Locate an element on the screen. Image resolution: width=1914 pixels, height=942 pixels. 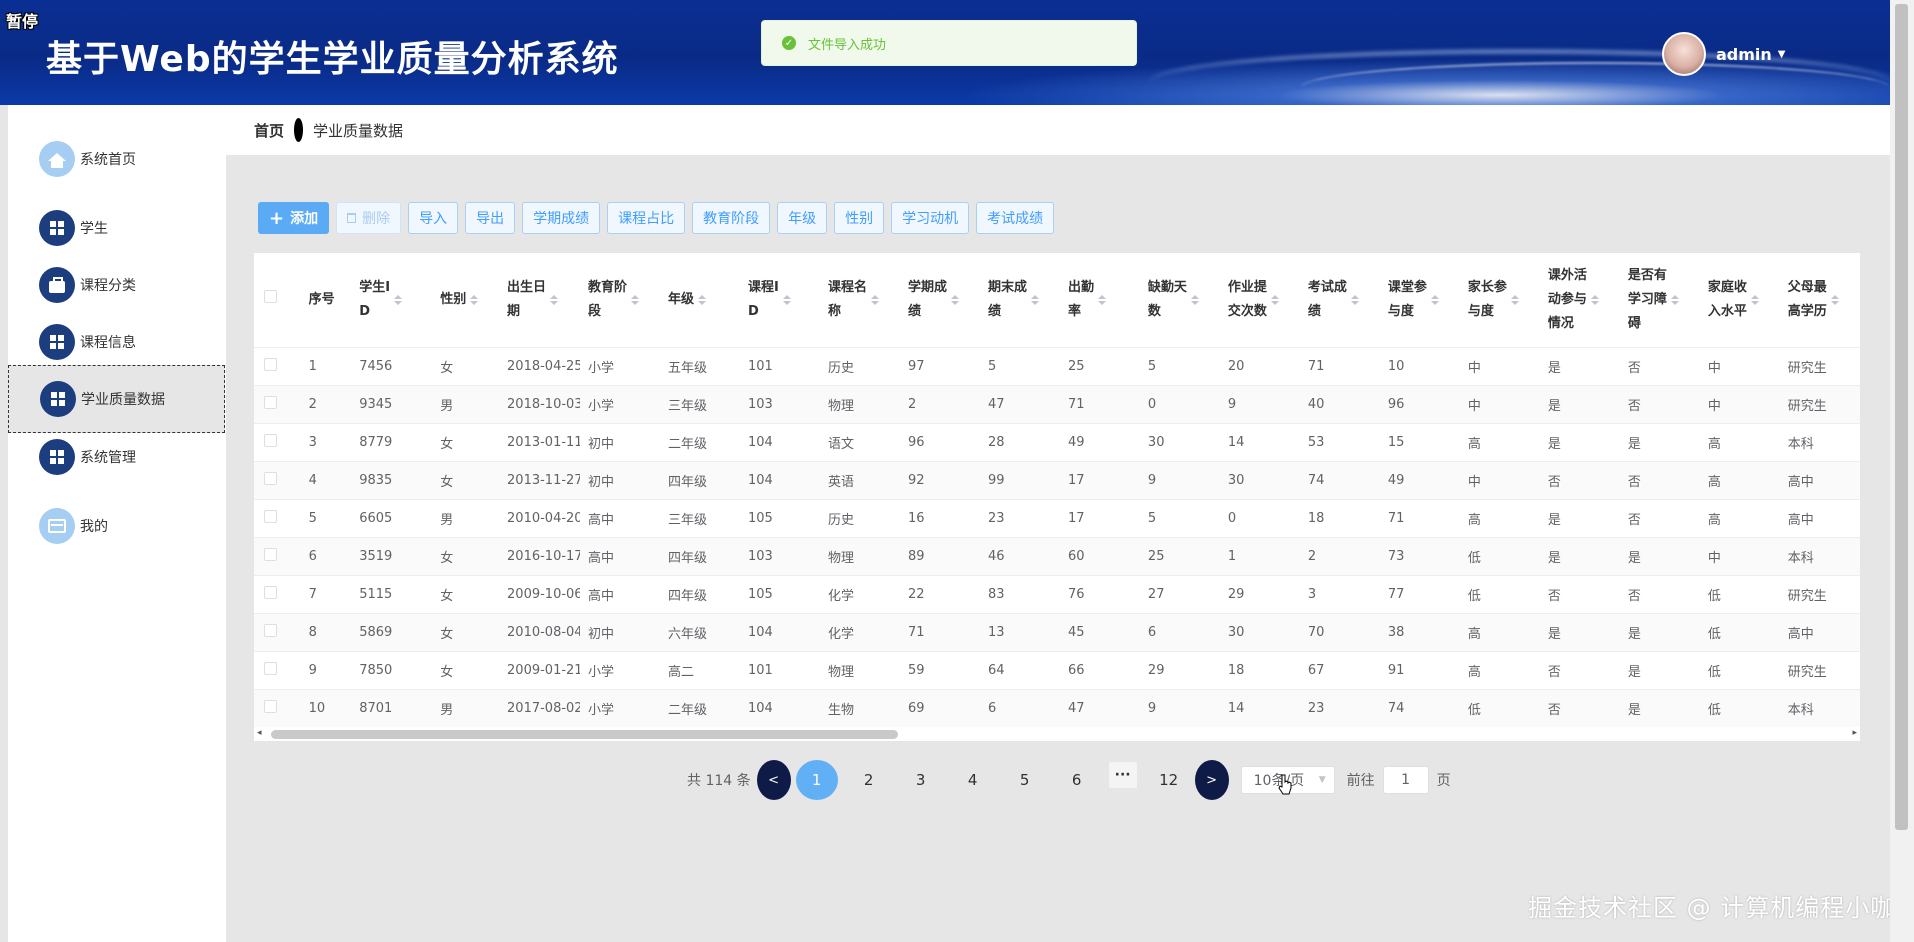
add-button: + 添加 is located at coordinates (294, 218).